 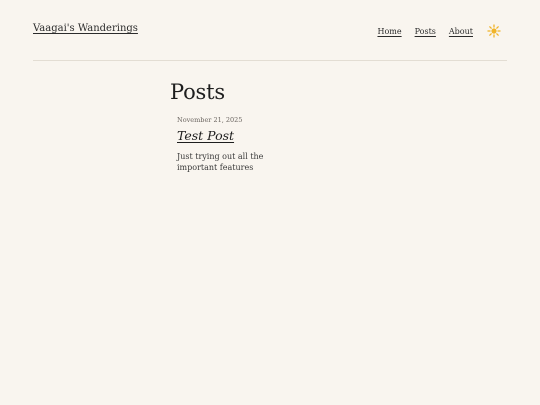 I want to click on site-title-link: Vaagai's Wanderings, so click(x=85, y=28).